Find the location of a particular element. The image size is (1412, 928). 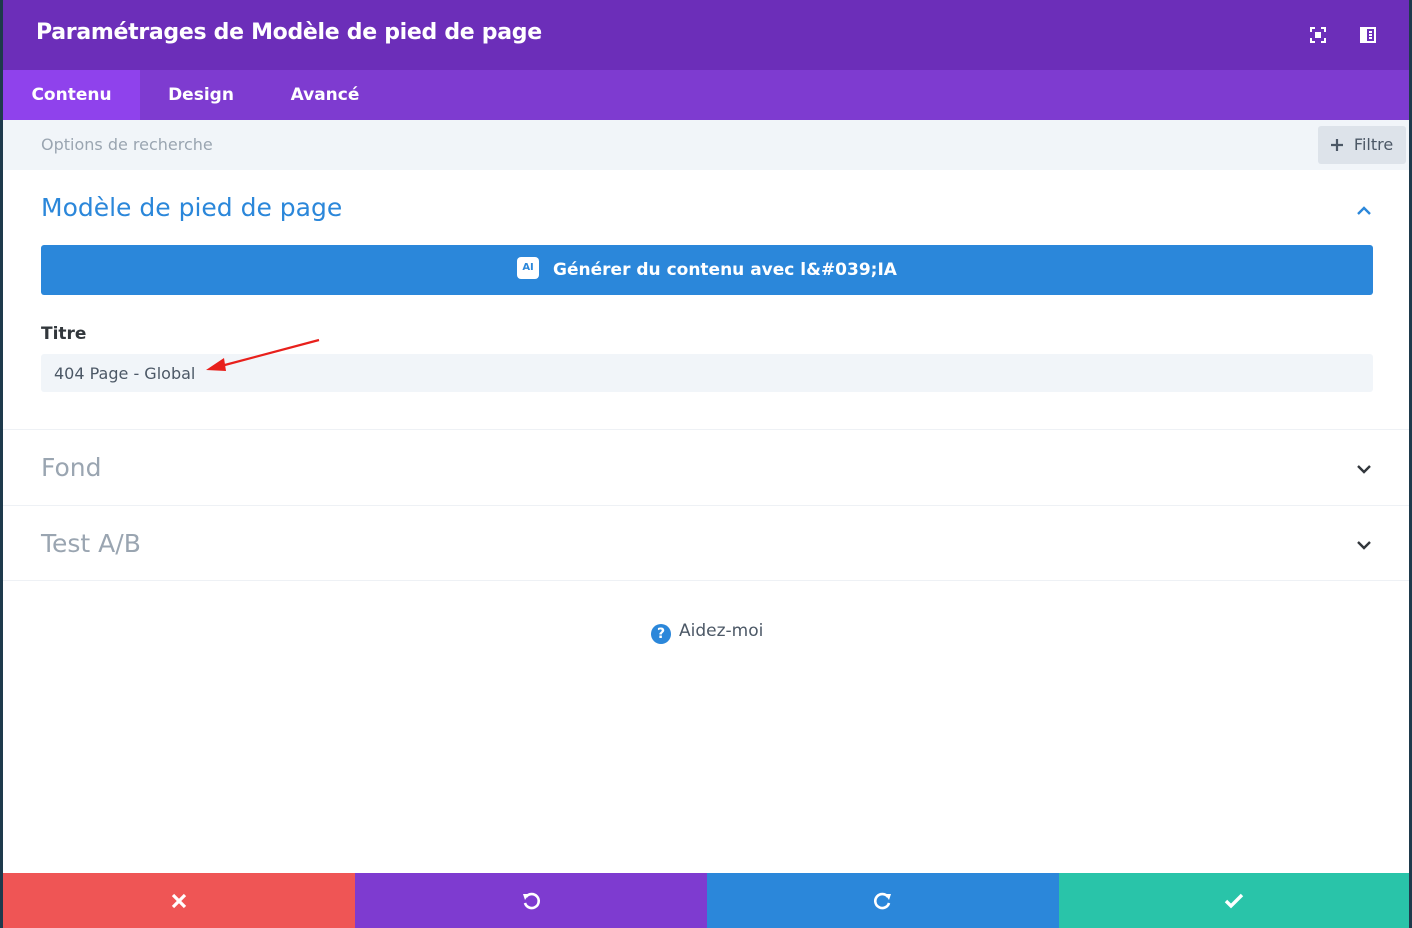

save-button is located at coordinates (1234, 900).